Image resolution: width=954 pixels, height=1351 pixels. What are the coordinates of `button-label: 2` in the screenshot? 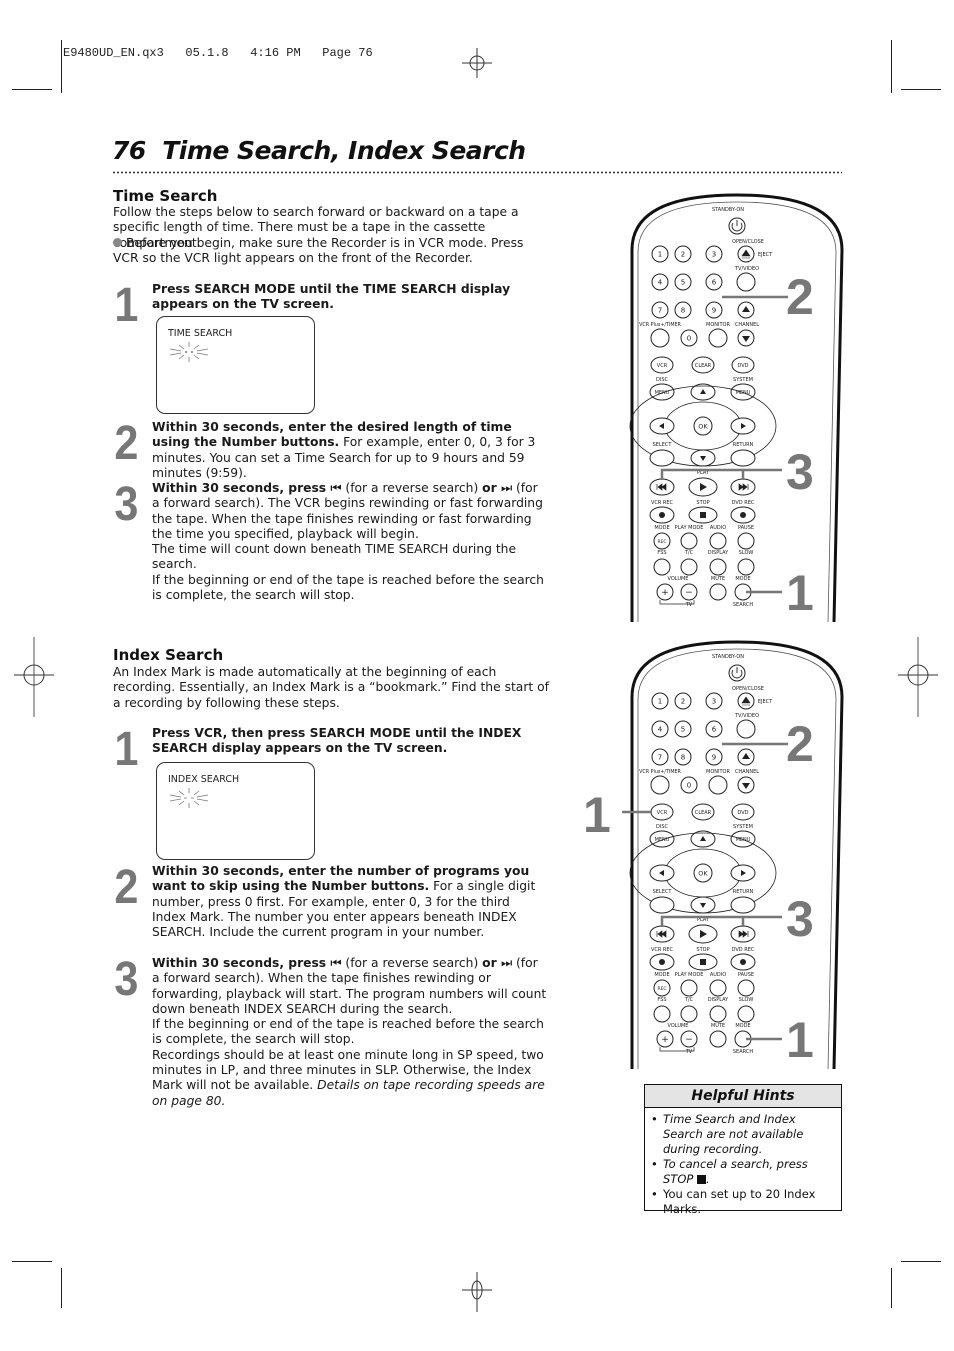 It's located at (683, 255).